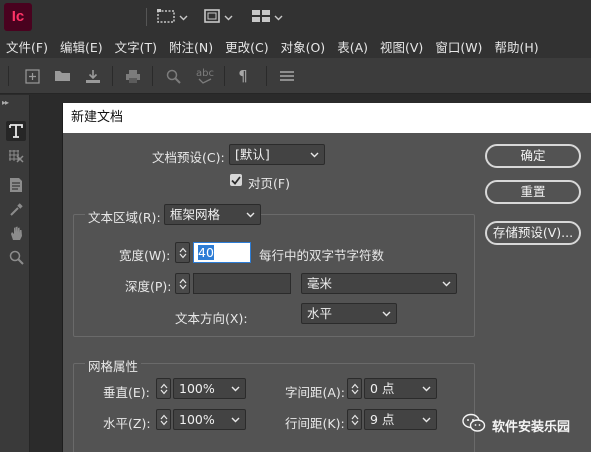 The image size is (591, 452). Describe the element at coordinates (173, 76) in the screenshot. I see `find-icon` at that location.